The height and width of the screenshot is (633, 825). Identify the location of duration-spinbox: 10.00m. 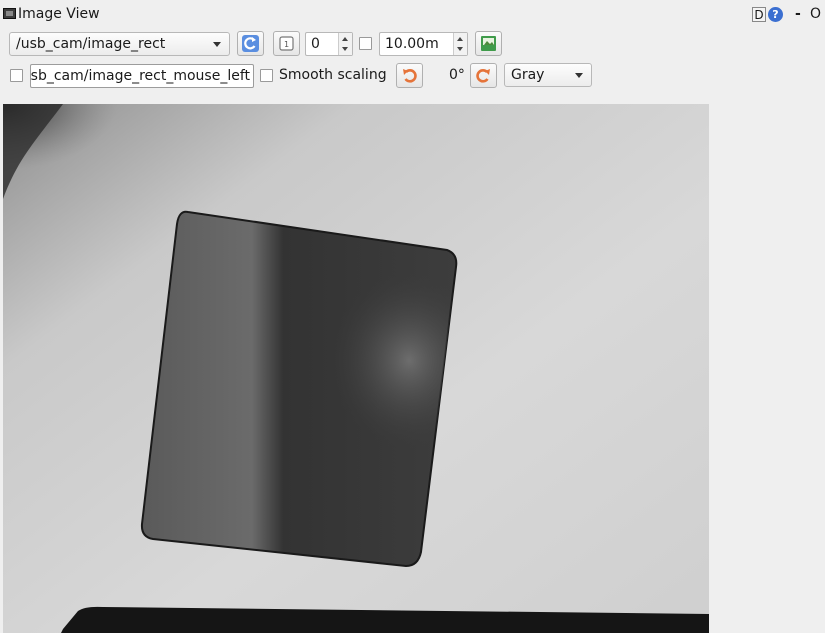
(423, 44).